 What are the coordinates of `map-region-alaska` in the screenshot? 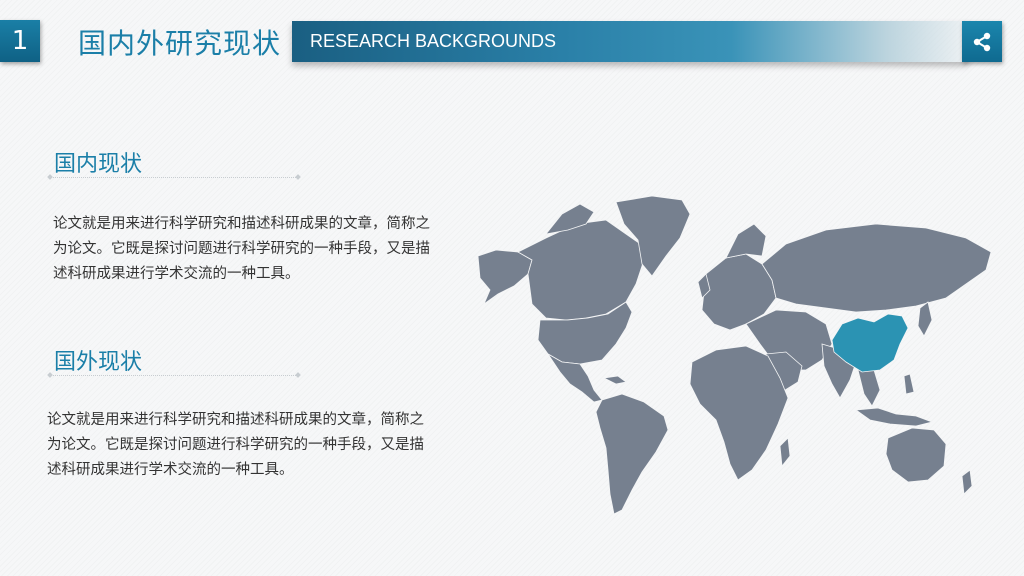 It's located at (505, 277).